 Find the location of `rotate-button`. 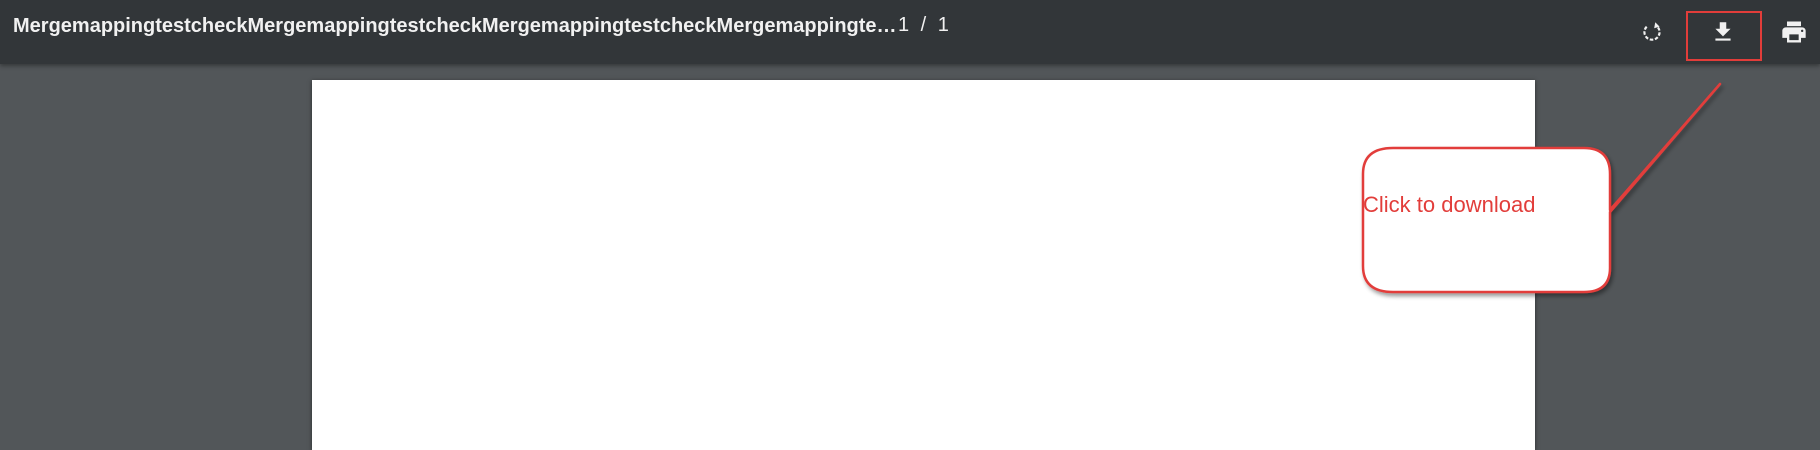

rotate-button is located at coordinates (1652, 32).